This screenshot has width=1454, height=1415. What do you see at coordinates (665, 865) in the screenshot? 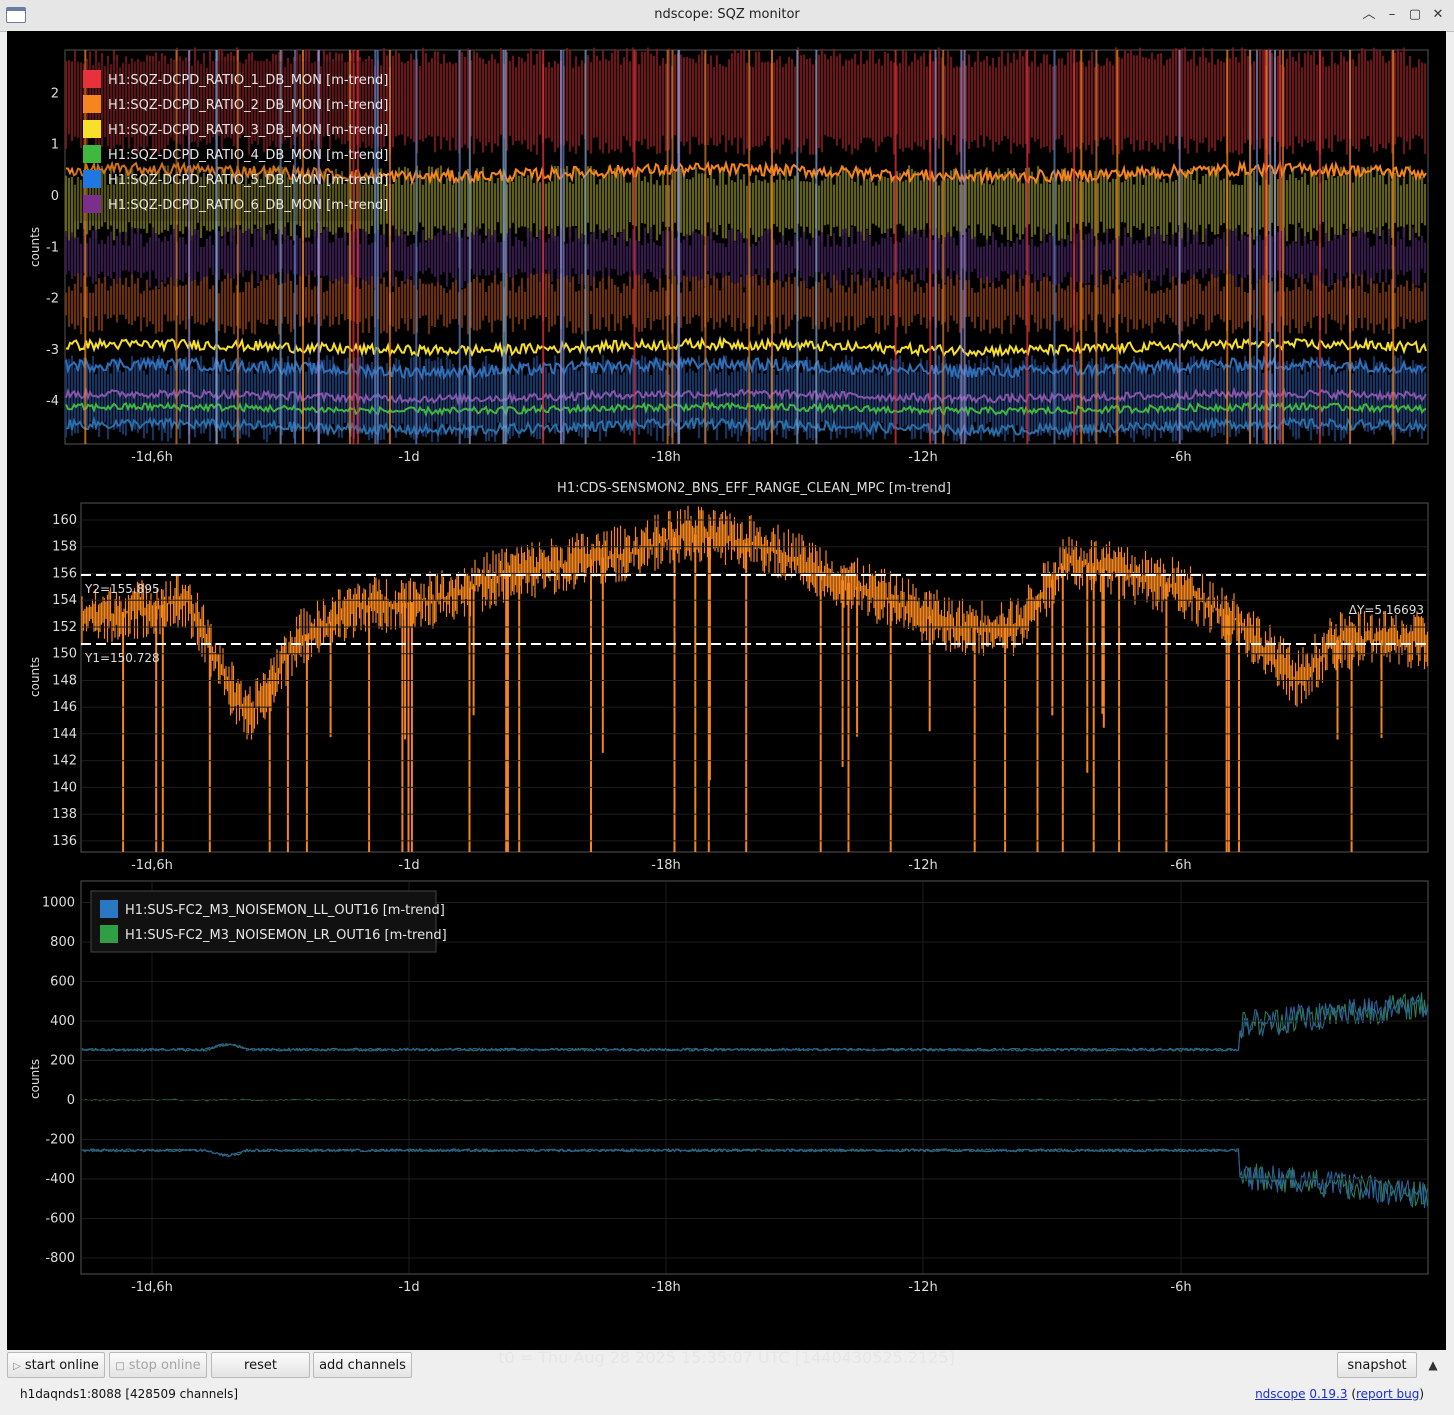
I see `middle-xtick: -18h` at bounding box center [665, 865].